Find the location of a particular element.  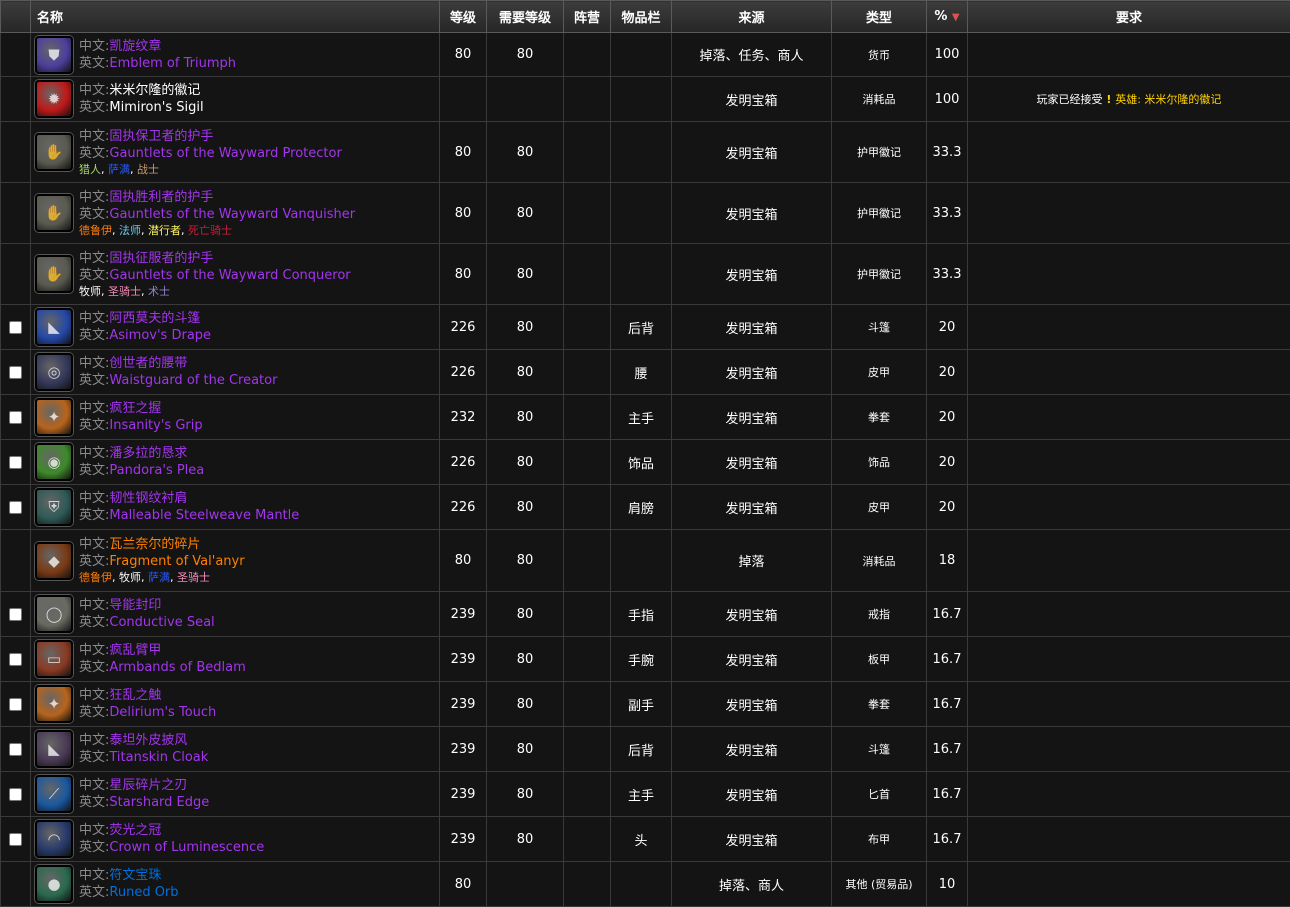

item-name-en: Insanity's Grip is located at coordinates (155, 425).